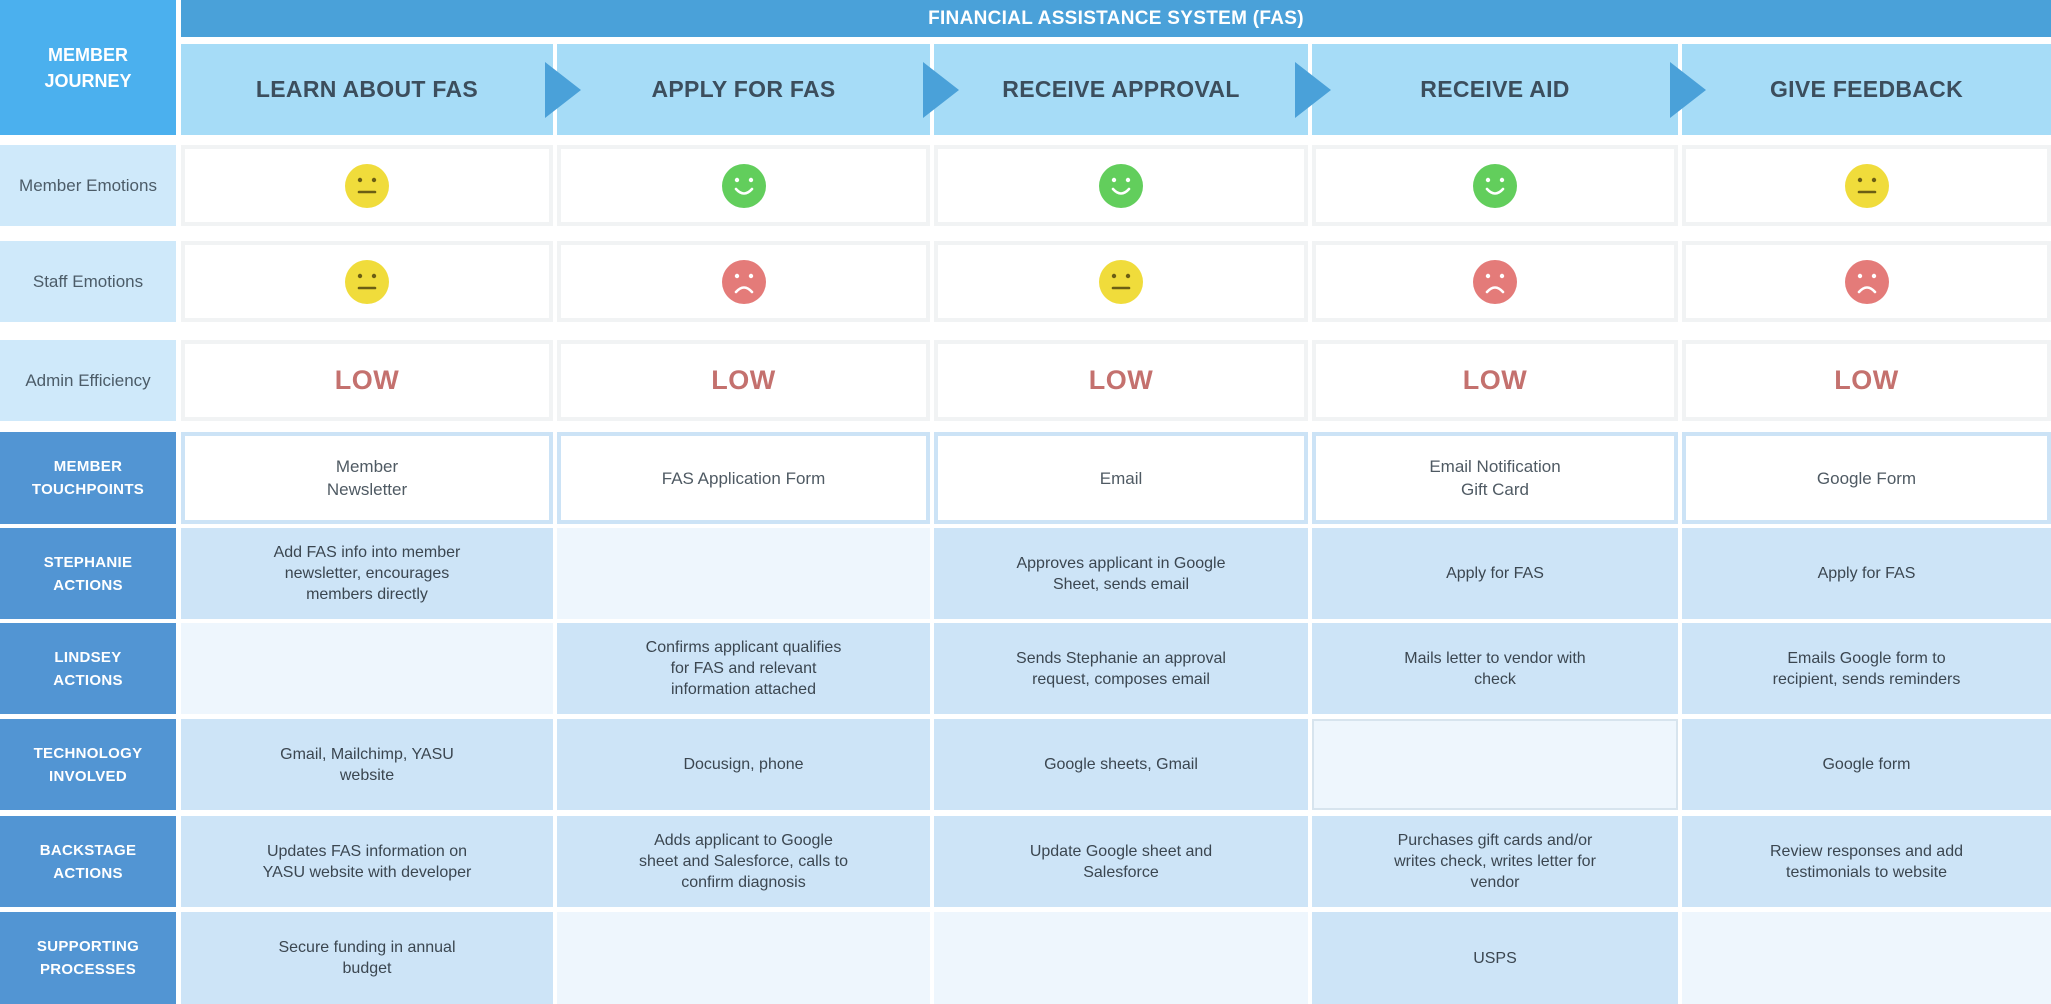 This screenshot has height=1004, width=2051. What do you see at coordinates (88, 67) in the screenshot?
I see `member-journey-label: MEMBER JOURNEY` at bounding box center [88, 67].